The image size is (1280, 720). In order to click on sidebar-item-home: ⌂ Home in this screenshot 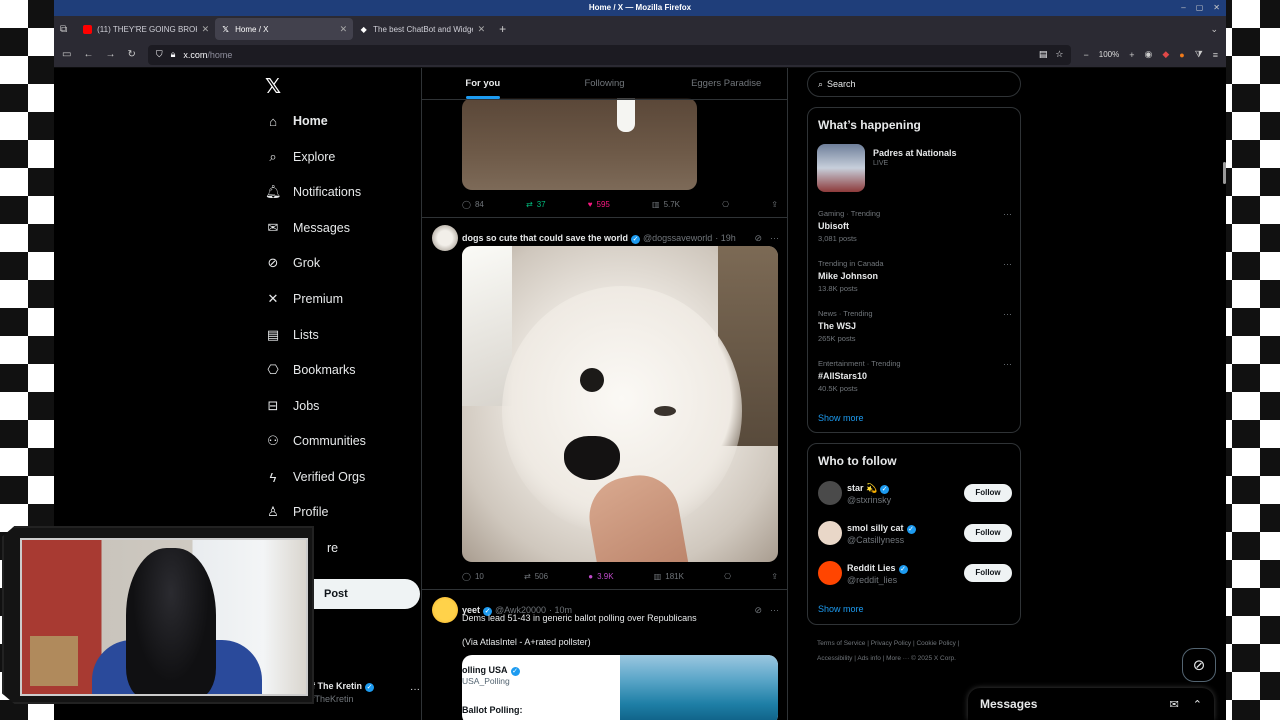, I will do `click(296, 121)`.